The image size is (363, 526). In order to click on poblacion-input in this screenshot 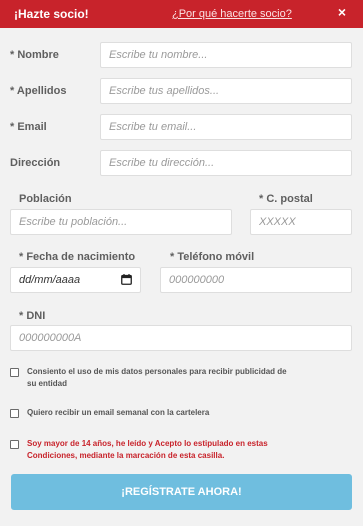, I will do `click(121, 222)`.